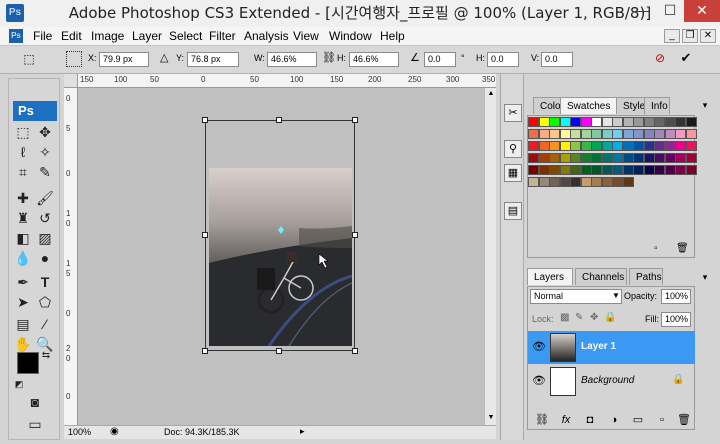 The height and width of the screenshot is (444, 720). I want to click on reference-point-icon, so click(74, 59).